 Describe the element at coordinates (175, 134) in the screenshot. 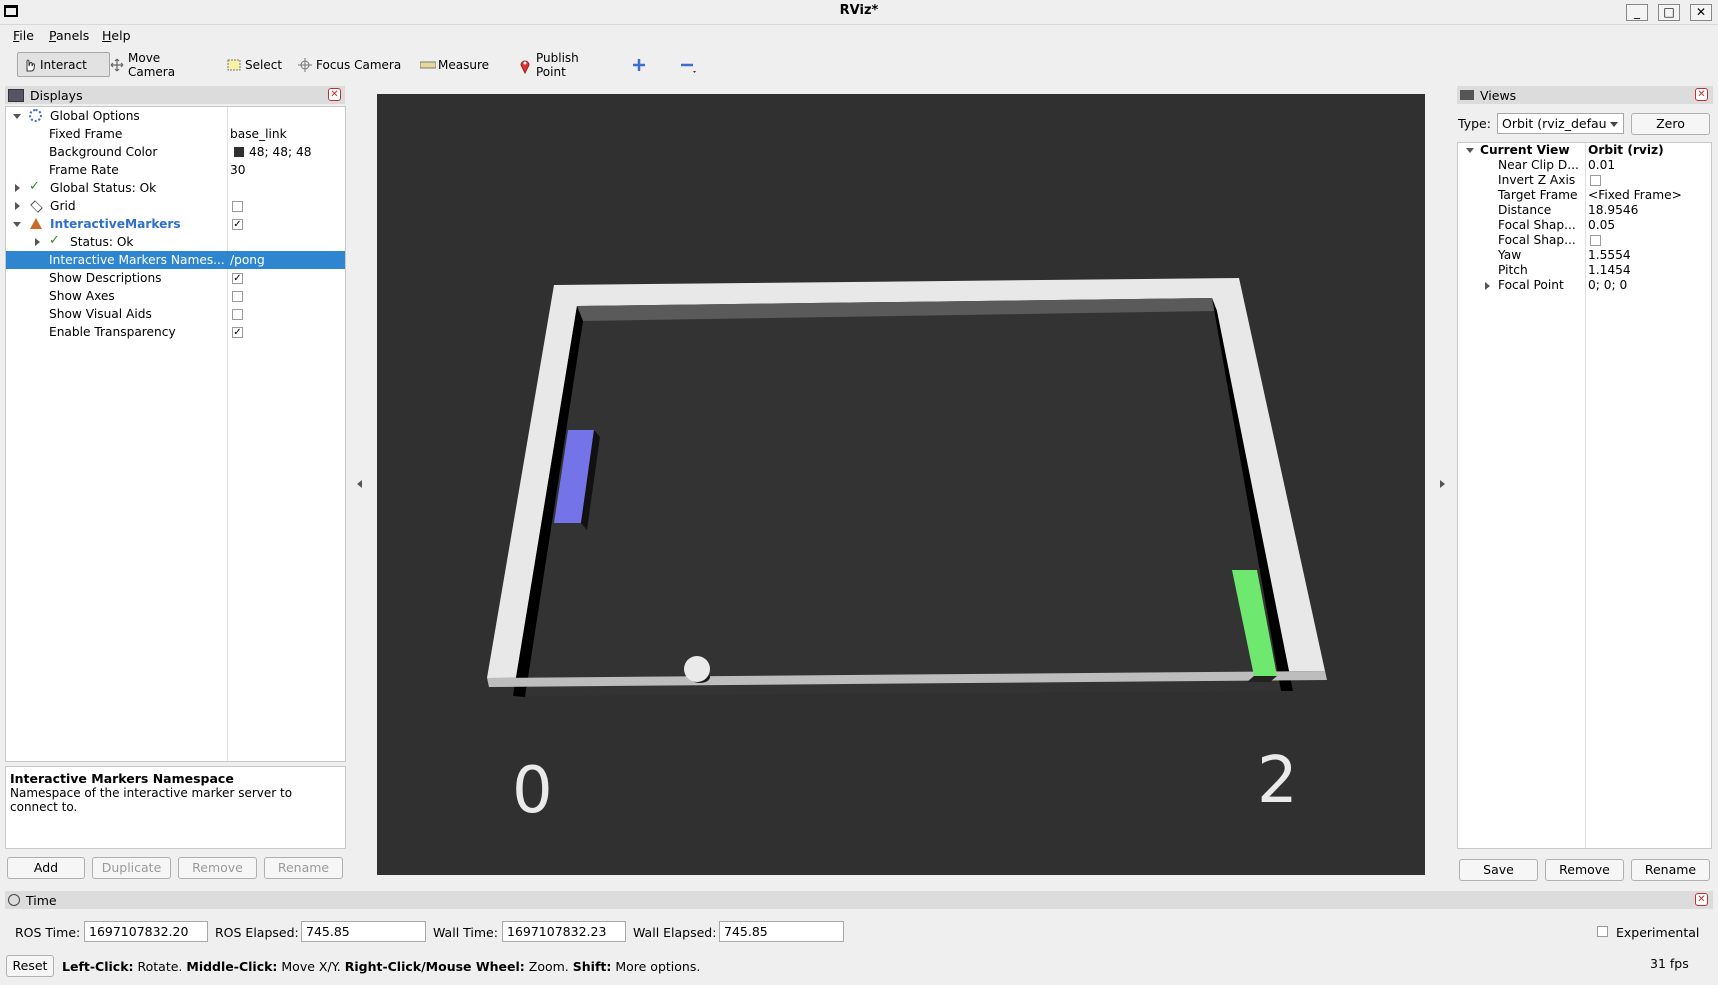

I see `tree-row-fixed-frame: Fixed Frame base_link` at that location.